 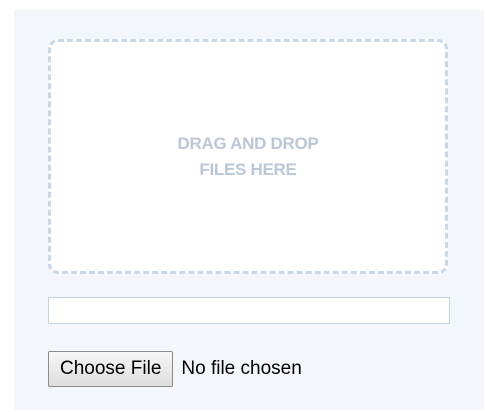 What do you see at coordinates (241, 368) in the screenshot?
I see `file-status-text: No file chosen` at bounding box center [241, 368].